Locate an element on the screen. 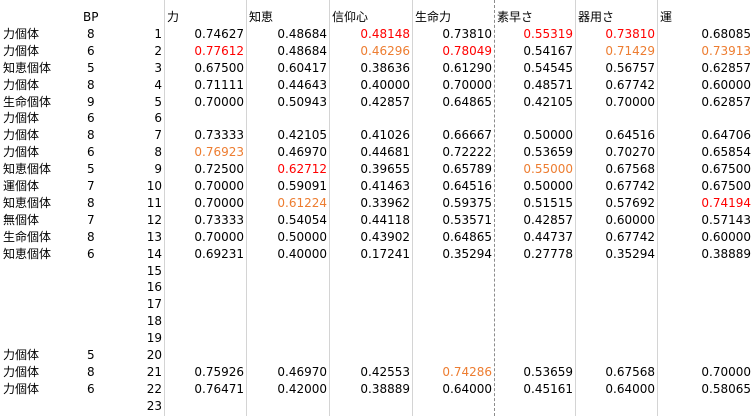 Image resolution: width=753 pixels, height=416 pixels. cell-index: 20 is located at coordinates (134, 355).